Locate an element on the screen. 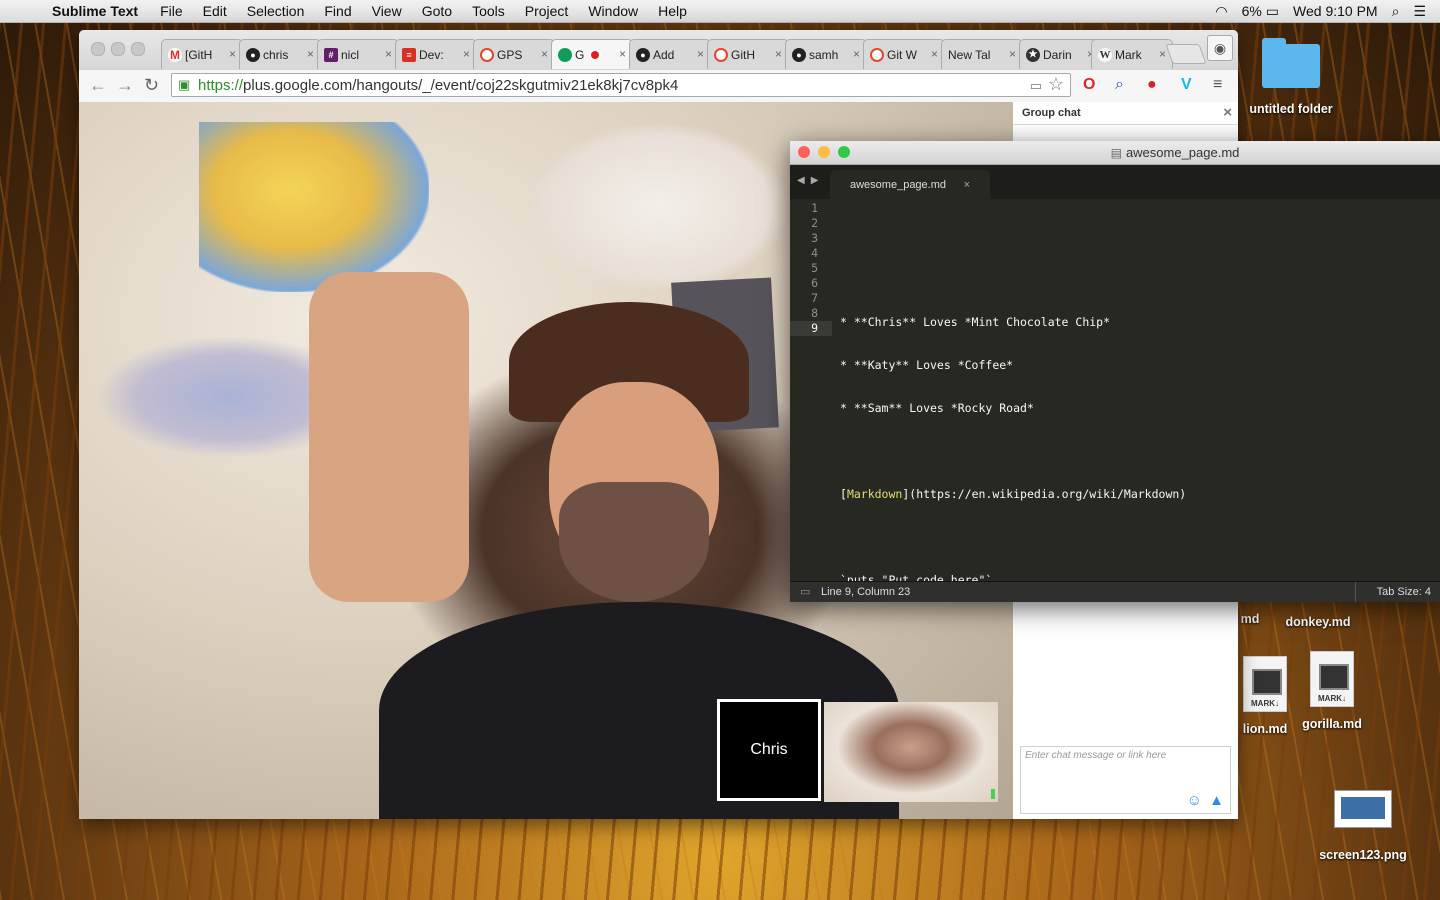  battery-icon: ▭ is located at coordinates (1272, 11).